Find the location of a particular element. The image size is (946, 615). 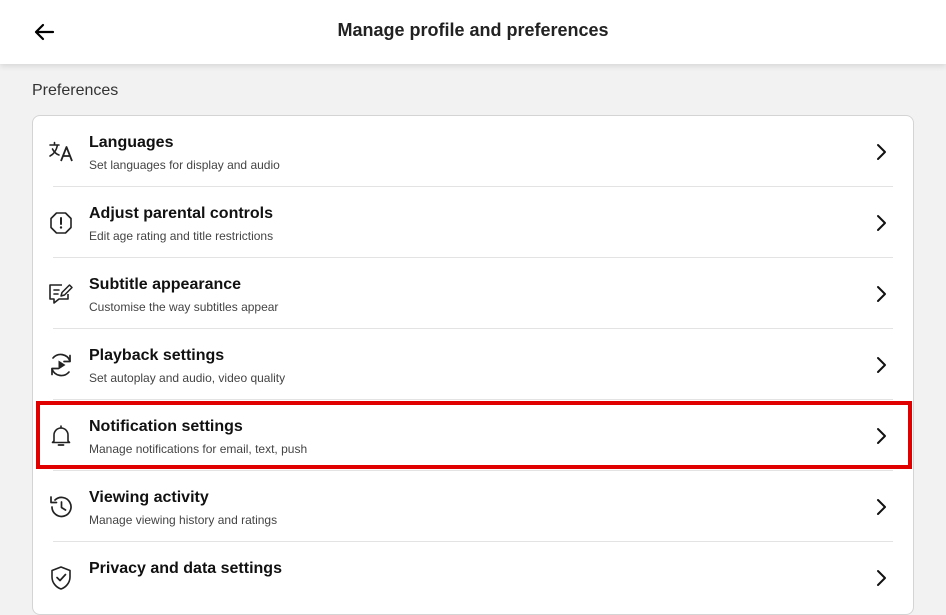

item-label: Adjust parental controls is located at coordinates (181, 213).